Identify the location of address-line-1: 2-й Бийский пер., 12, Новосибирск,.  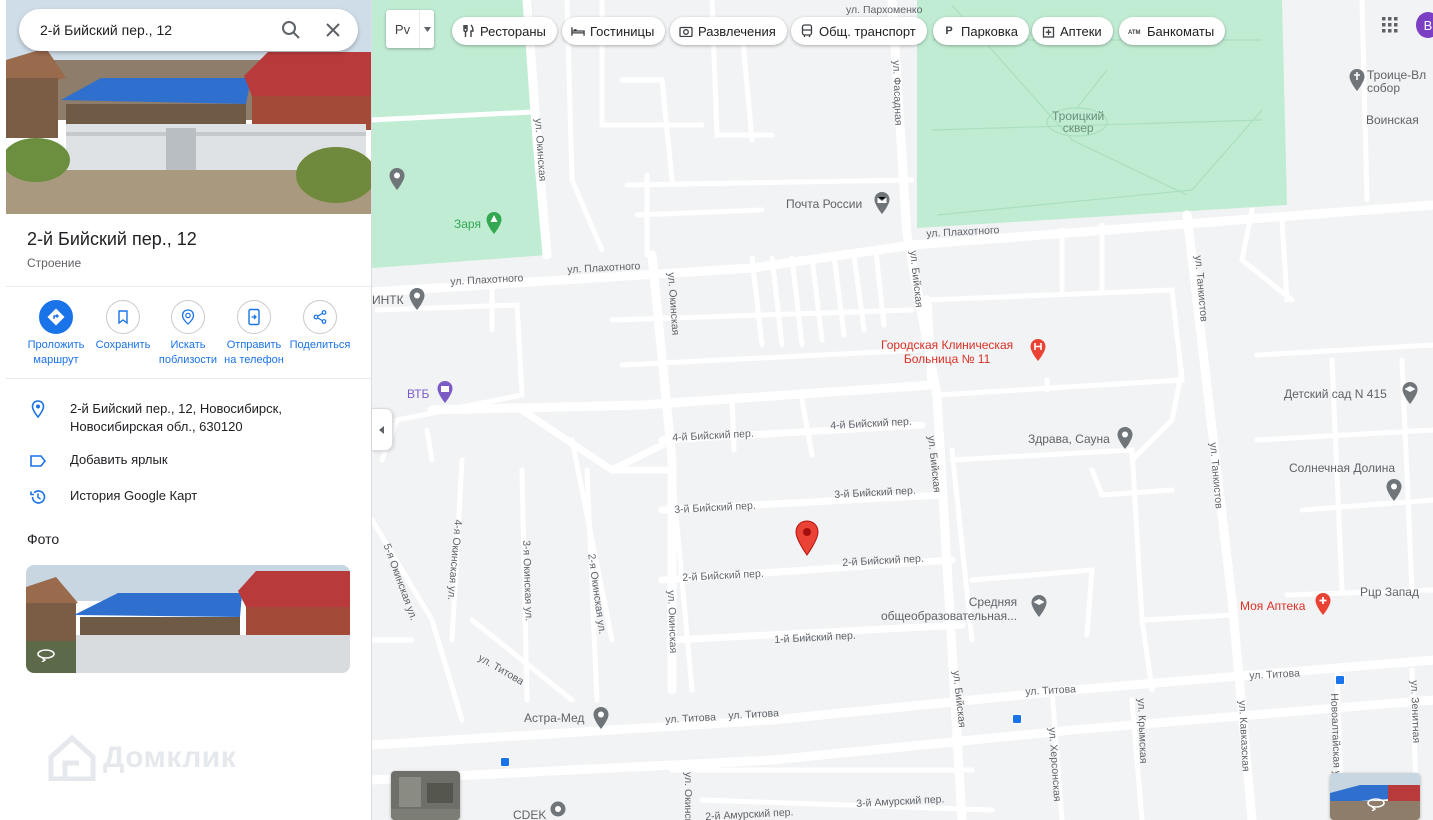
(176, 408).